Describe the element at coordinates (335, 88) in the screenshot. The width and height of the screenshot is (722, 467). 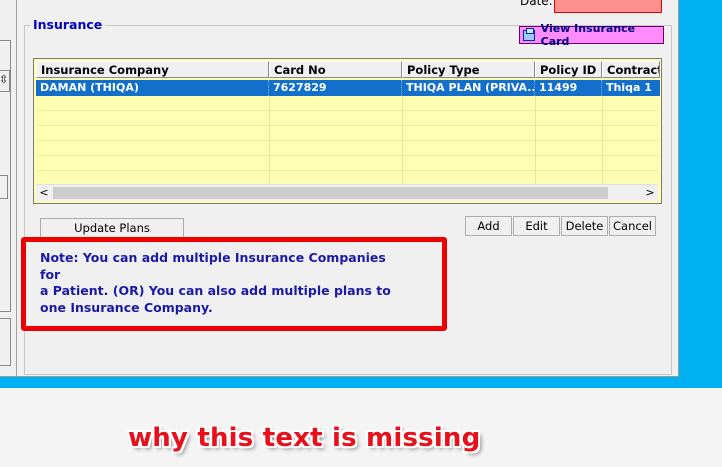
I see `cell-card-no: 7627829` at that location.